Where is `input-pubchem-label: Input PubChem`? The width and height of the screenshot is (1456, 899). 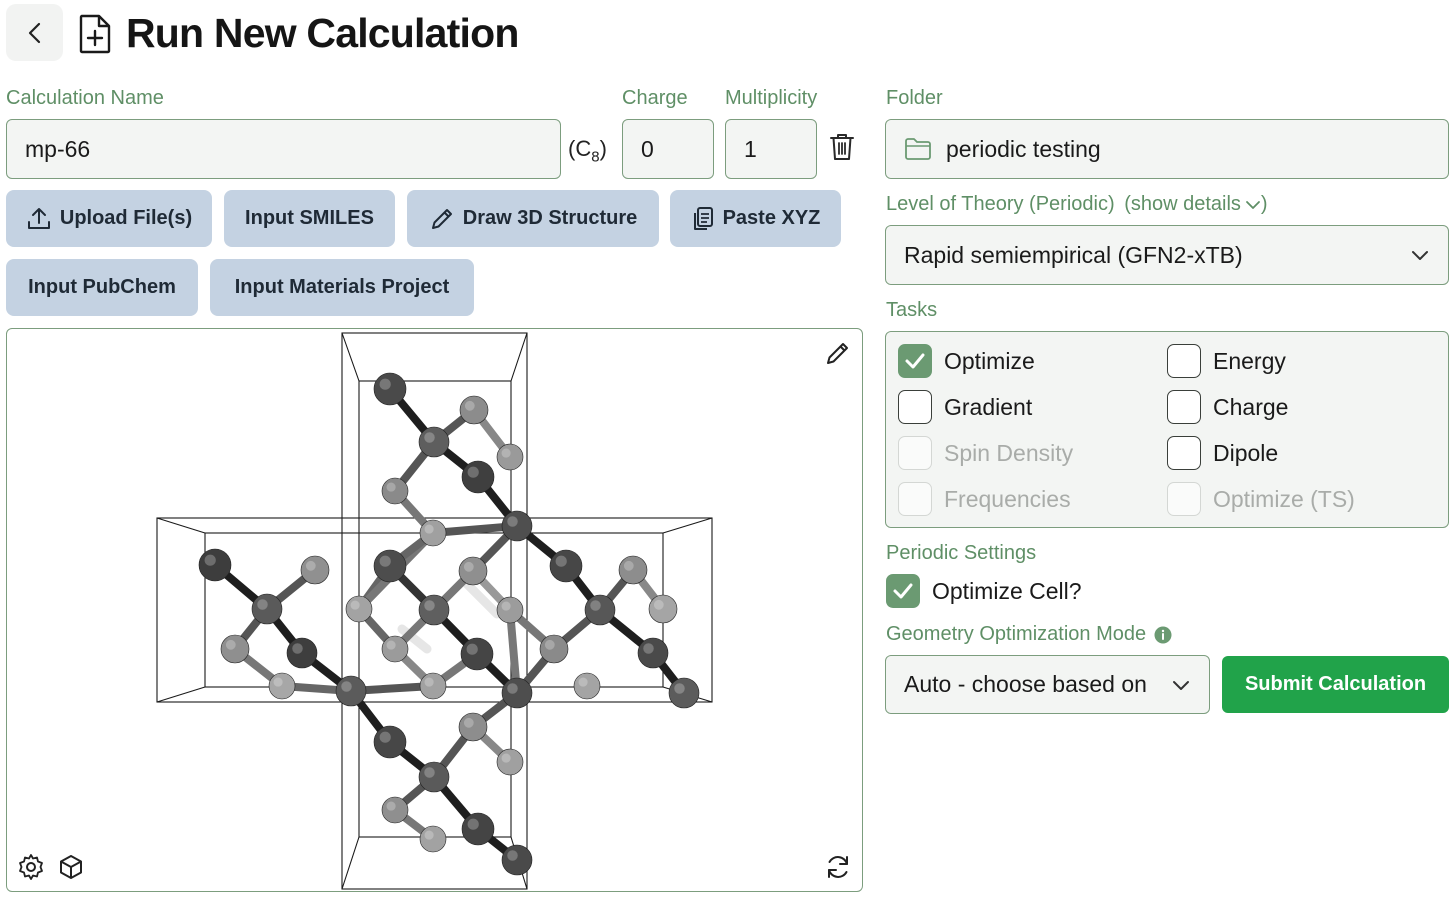 input-pubchem-label: Input PubChem is located at coordinates (102, 287).